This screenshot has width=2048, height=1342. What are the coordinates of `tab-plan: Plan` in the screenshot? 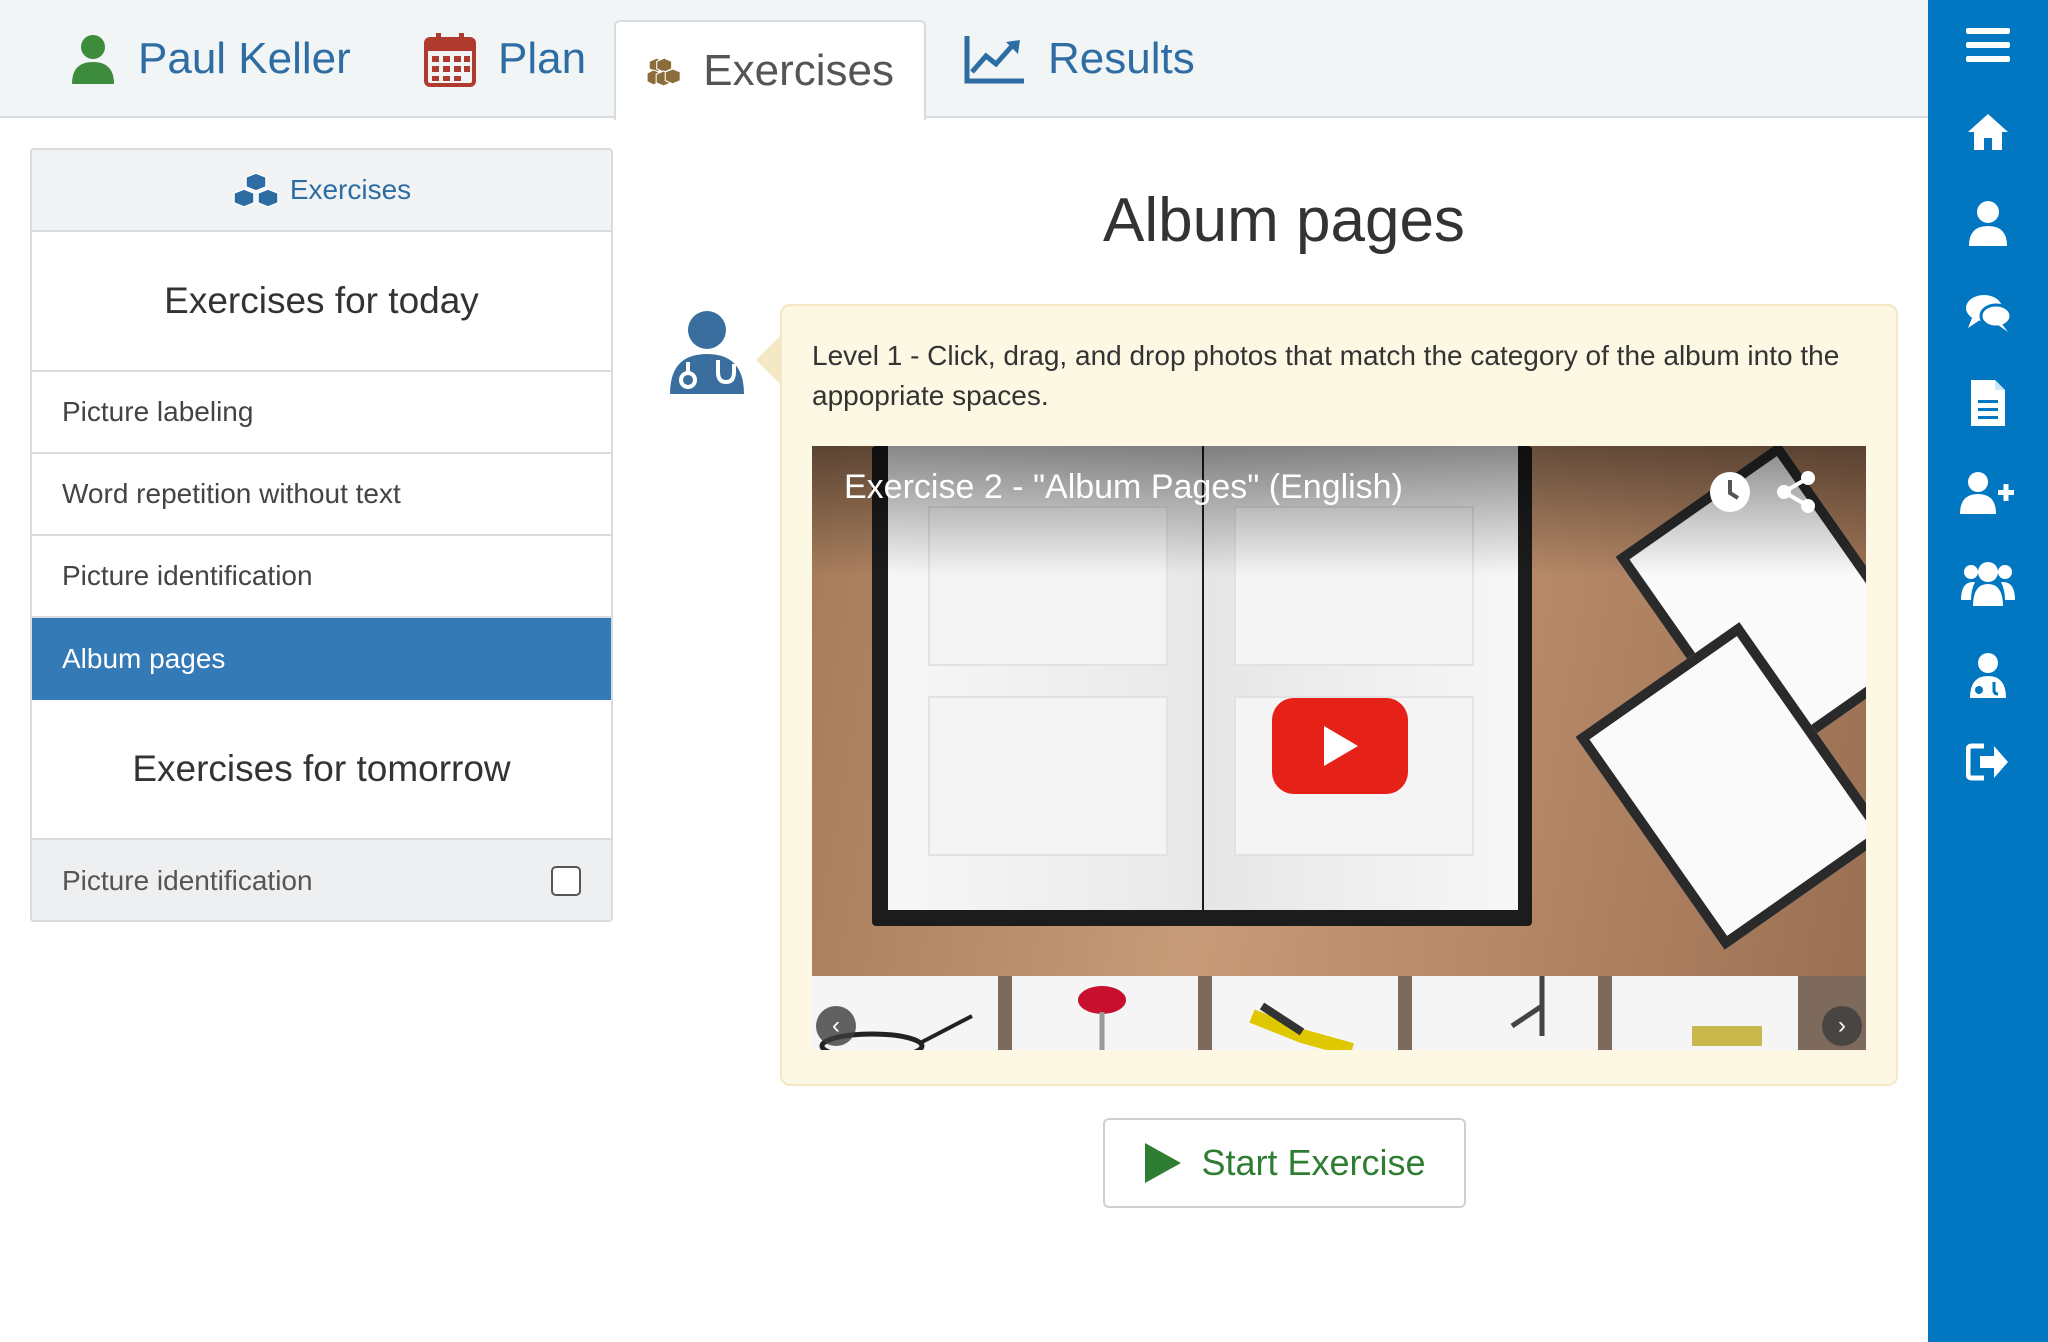 It's located at (505, 59).